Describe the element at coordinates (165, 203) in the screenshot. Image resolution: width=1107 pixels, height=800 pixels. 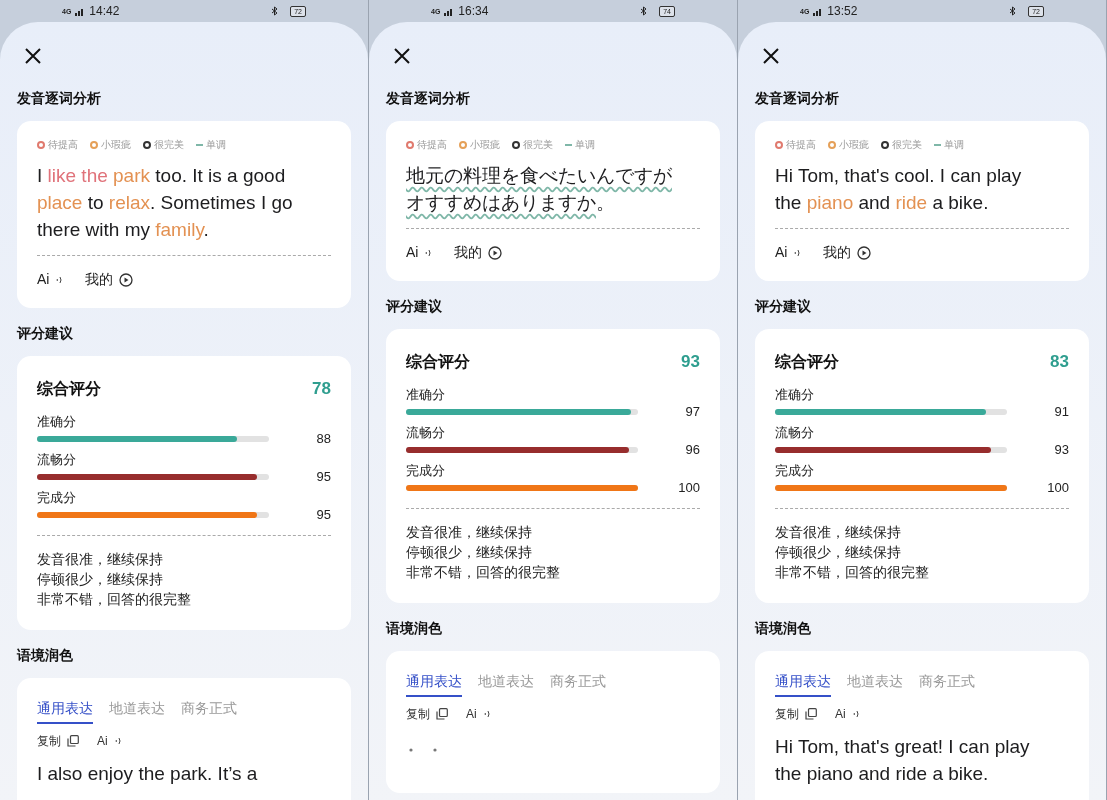
I see `sentence-text: I like the park too. It is a good place to relax. Sometimes I go there with my family.` at that location.